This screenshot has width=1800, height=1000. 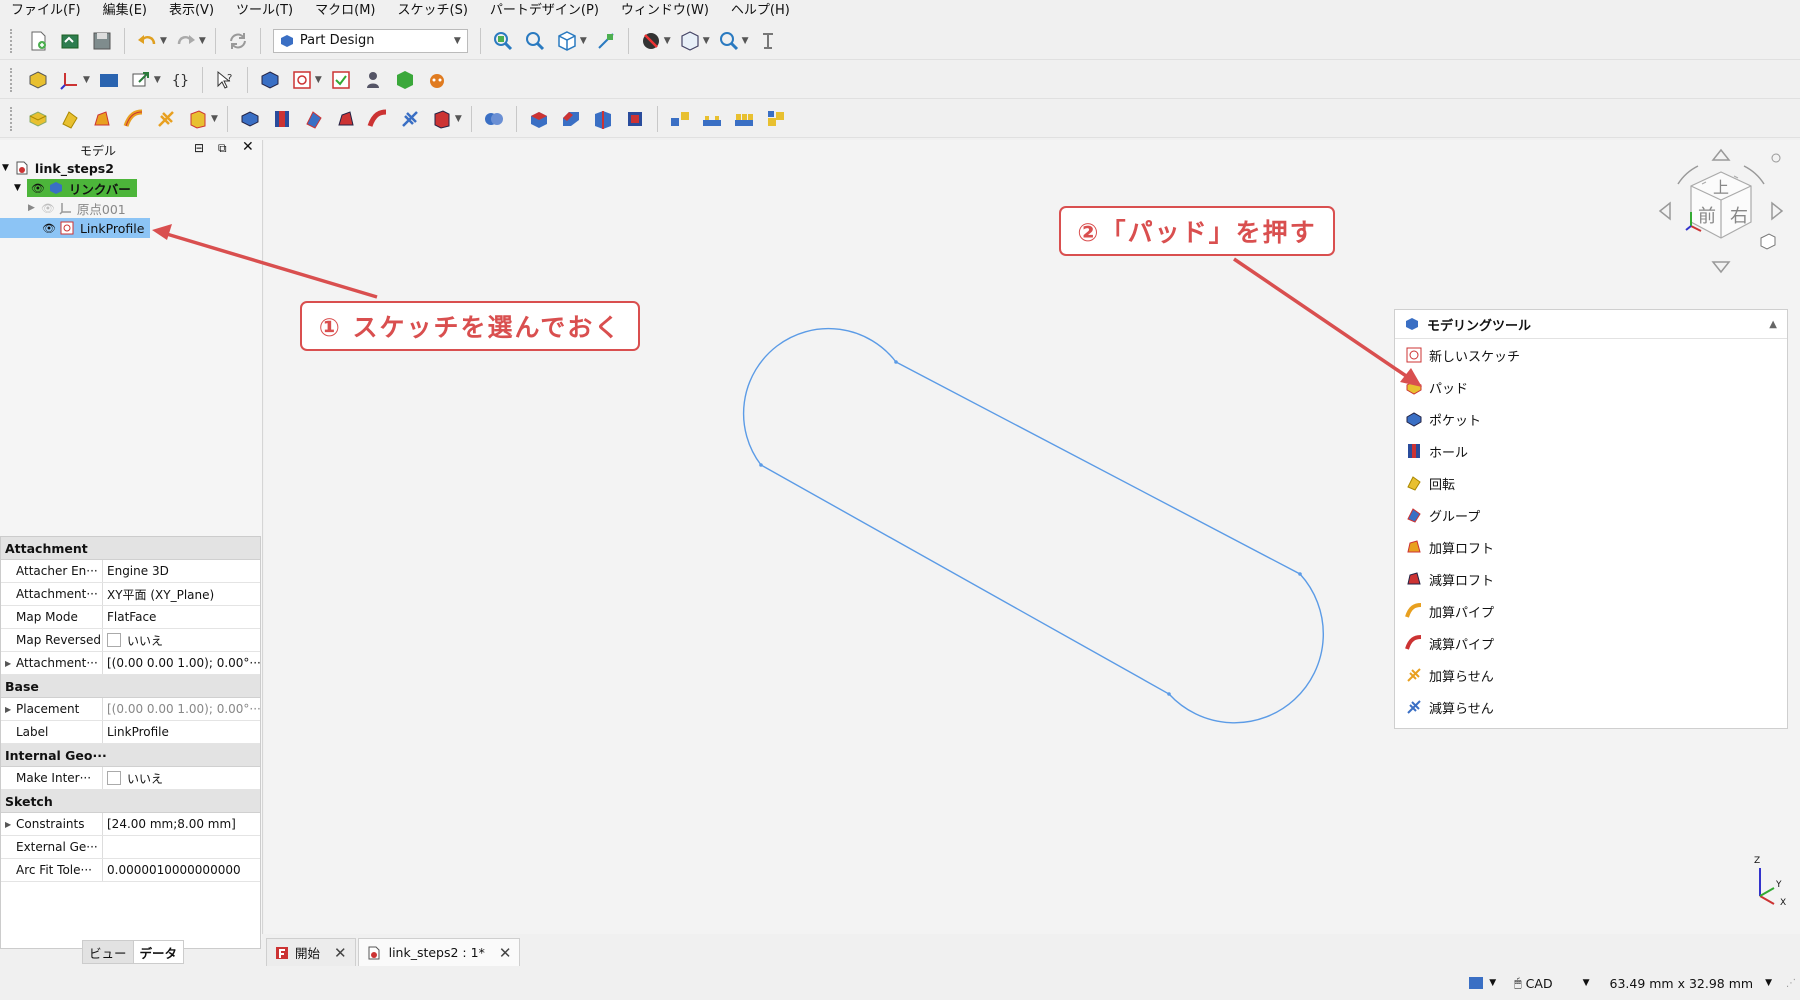 What do you see at coordinates (314, 119) in the screenshot?
I see `groove-icon` at bounding box center [314, 119].